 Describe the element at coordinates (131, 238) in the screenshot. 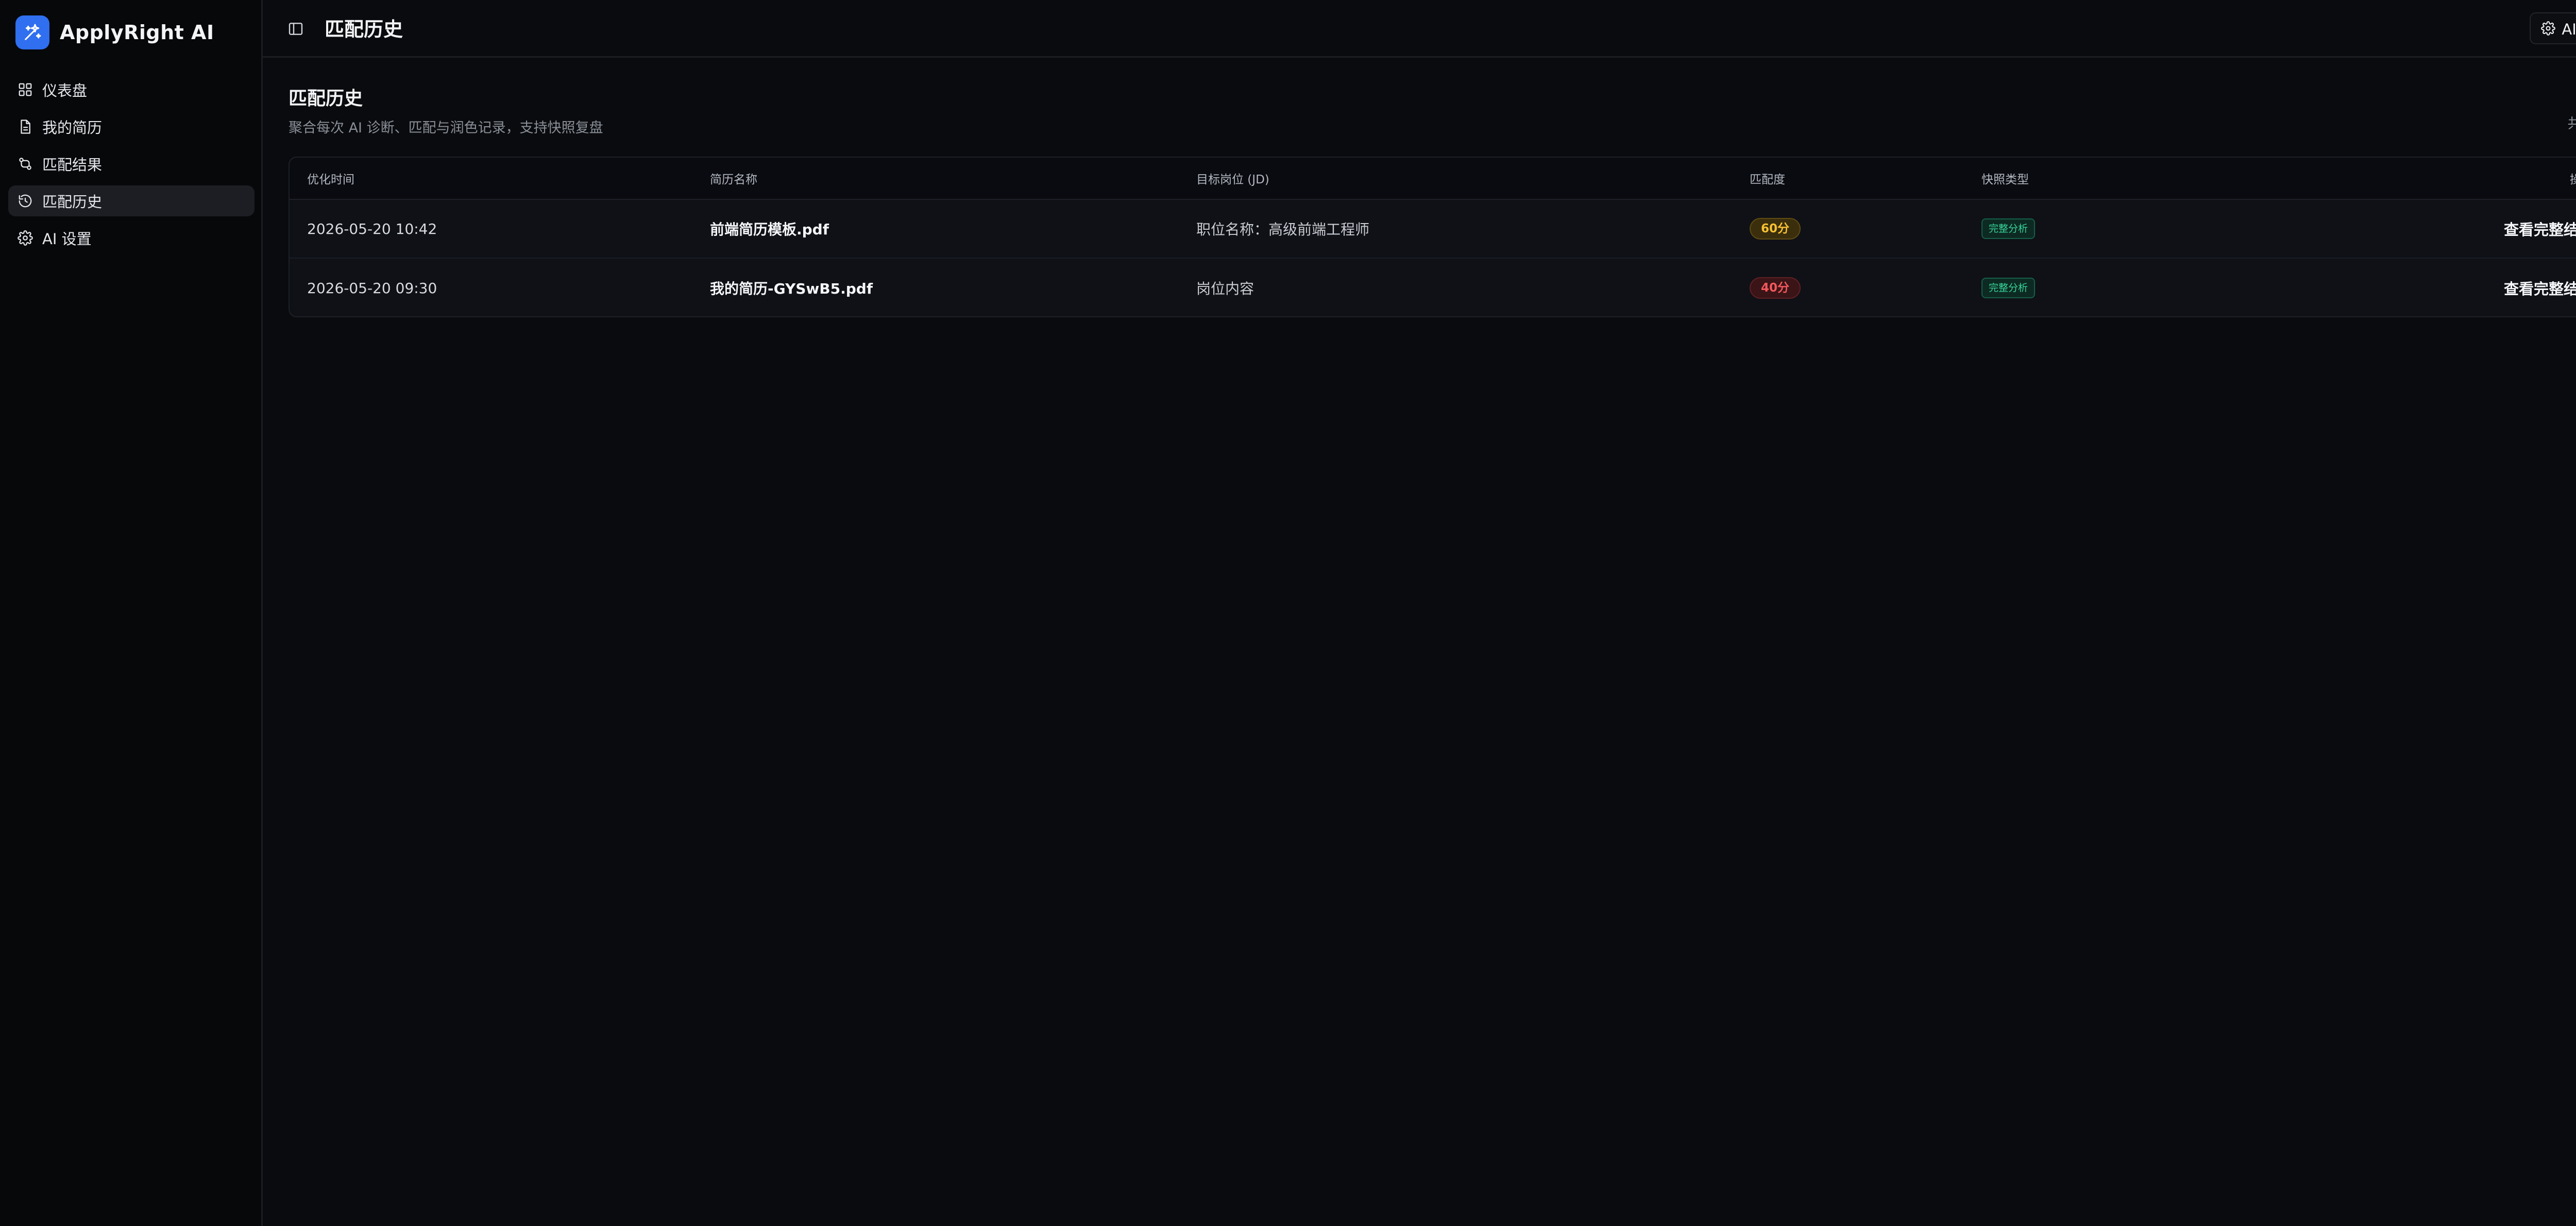

I see `sidebar-item-ai-settings: AI 设置` at that location.